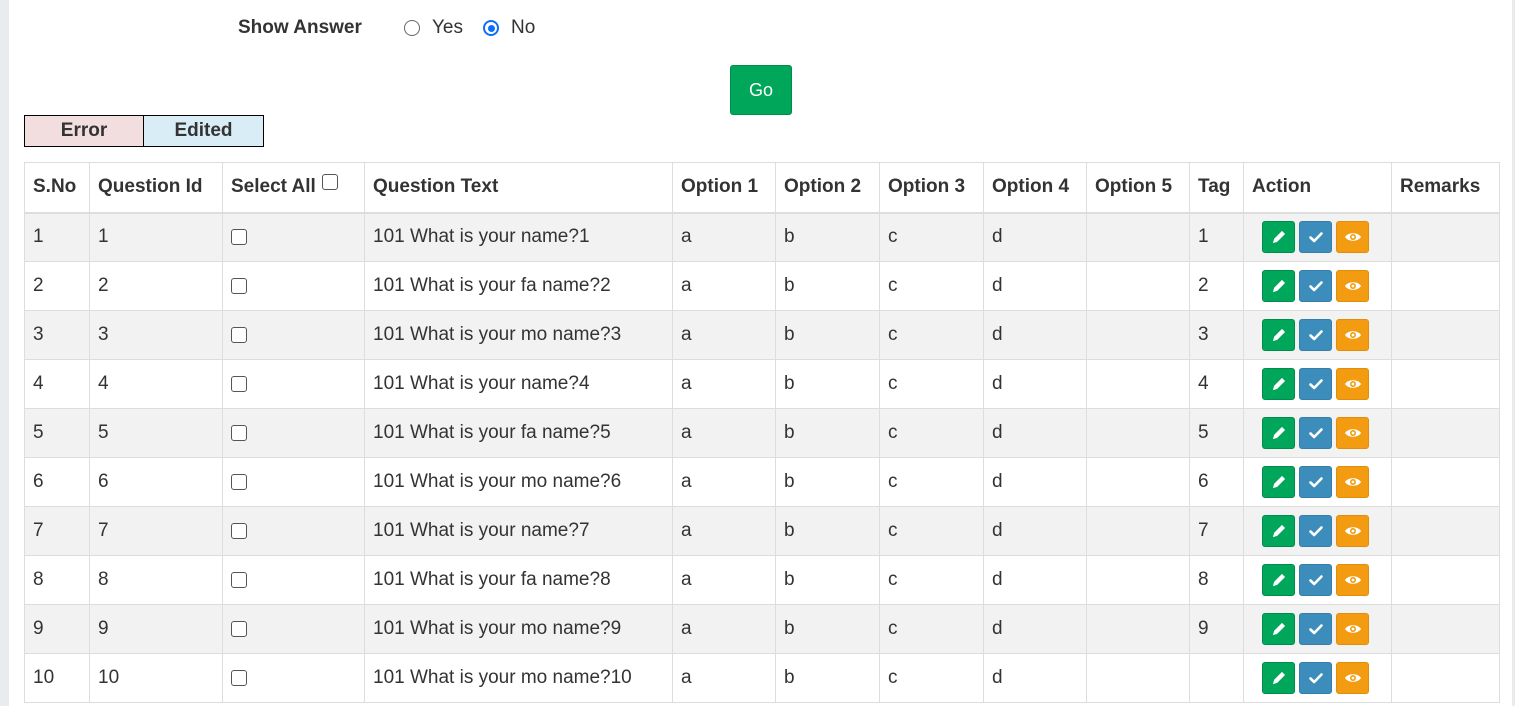  Describe the element at coordinates (447, 28) in the screenshot. I see `radio-yes-label: Yes` at that location.